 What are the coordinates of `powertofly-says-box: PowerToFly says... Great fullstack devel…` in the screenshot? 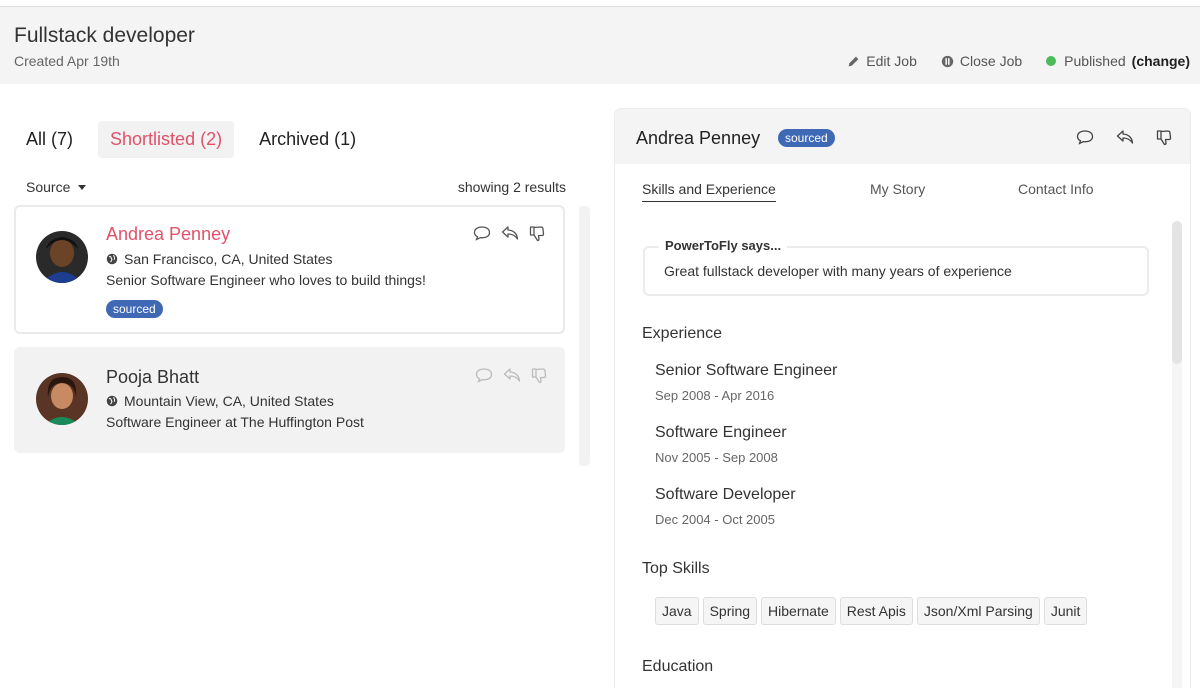 It's located at (896, 267).